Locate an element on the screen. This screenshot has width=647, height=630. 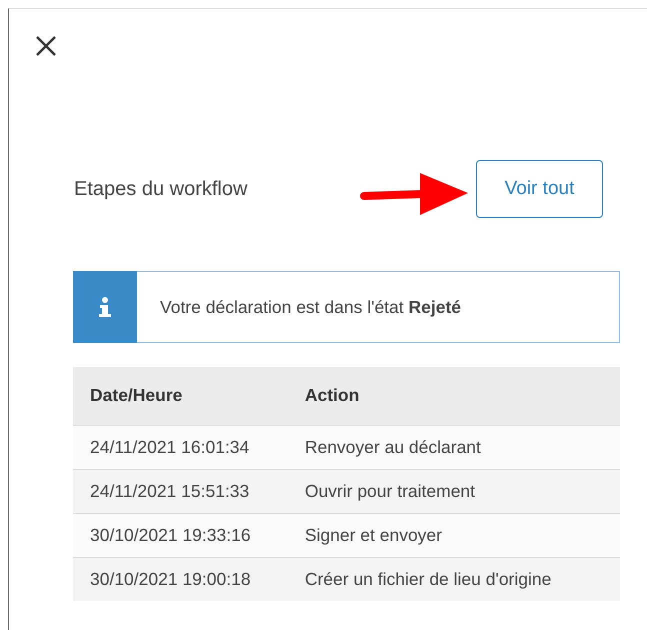
table-cell: Ouvrir pour traitement is located at coordinates (459, 491).